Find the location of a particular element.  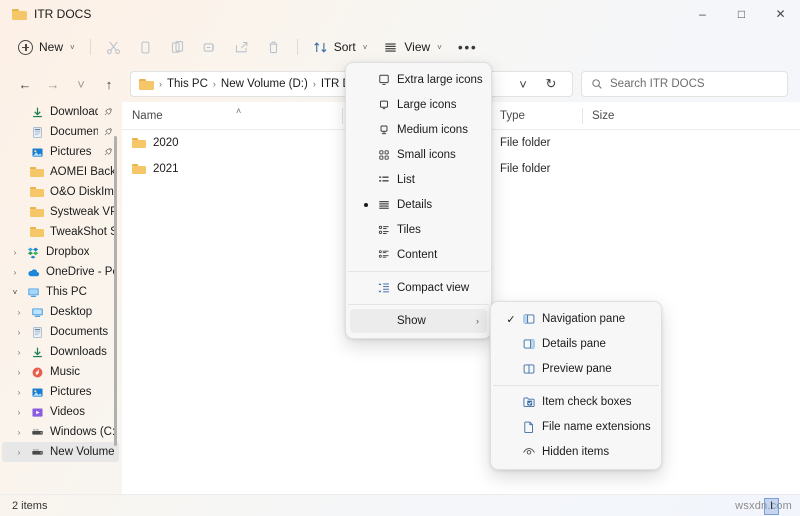

menu-item-content: Content is located at coordinates (418, 255).